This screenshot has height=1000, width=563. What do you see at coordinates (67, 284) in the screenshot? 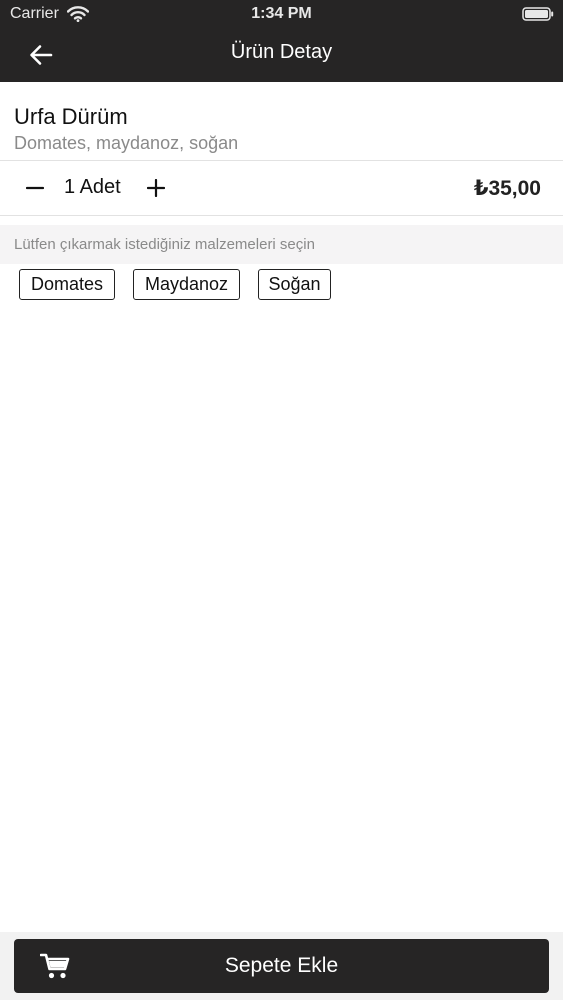
I see `ingredient-chip-domates: Domates` at bounding box center [67, 284].